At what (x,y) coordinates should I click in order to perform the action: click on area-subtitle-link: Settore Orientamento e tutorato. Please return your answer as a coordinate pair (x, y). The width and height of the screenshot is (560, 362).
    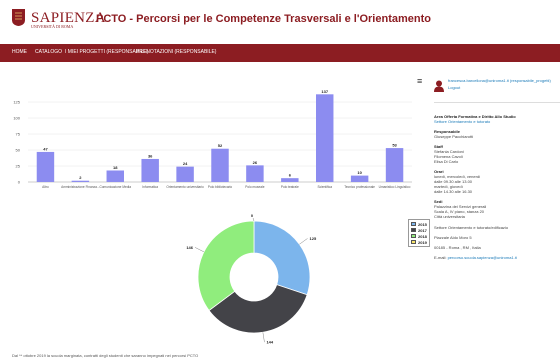
    Looking at the image, I should click on (462, 121).